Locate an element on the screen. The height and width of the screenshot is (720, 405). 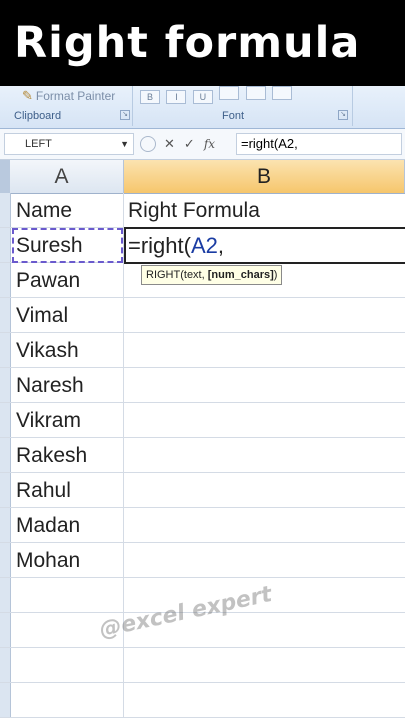
table-row: Mohan is located at coordinates (202, 560).